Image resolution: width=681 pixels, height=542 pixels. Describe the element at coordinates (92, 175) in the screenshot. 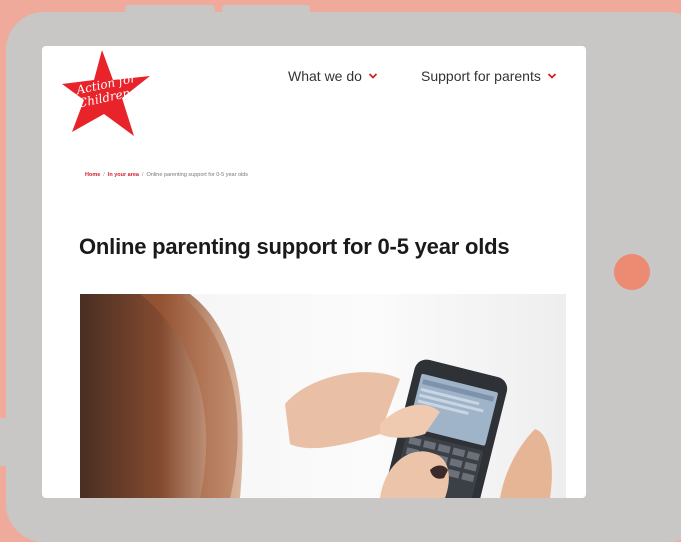

I see `breadcrumb-home-link: Home` at that location.